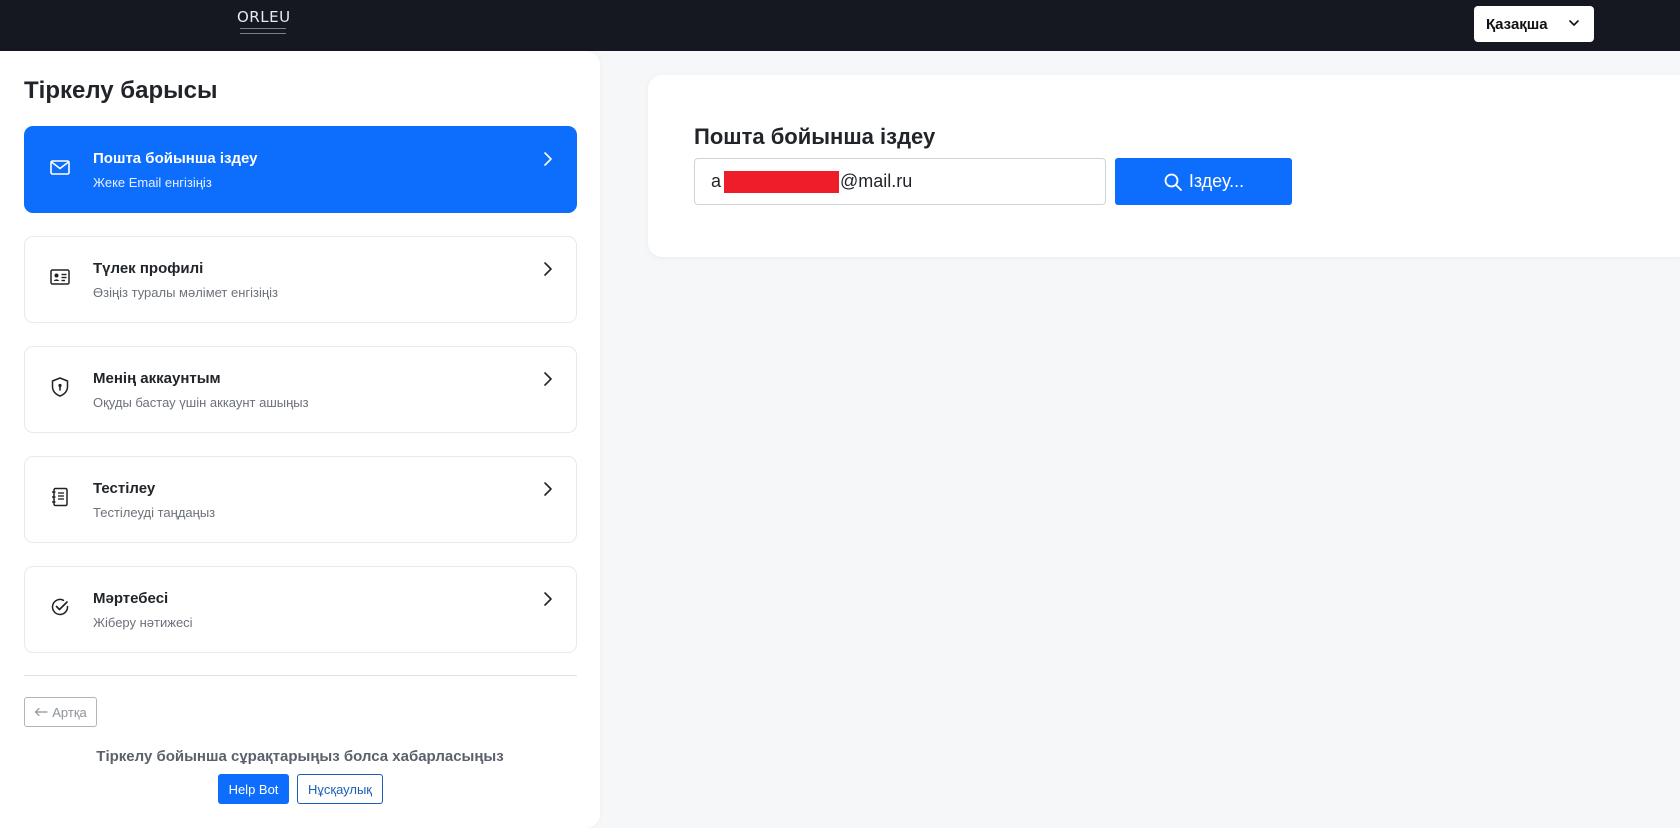  Describe the element at coordinates (121, 90) in the screenshot. I see `panel-title: Тіркелу барысы` at that location.